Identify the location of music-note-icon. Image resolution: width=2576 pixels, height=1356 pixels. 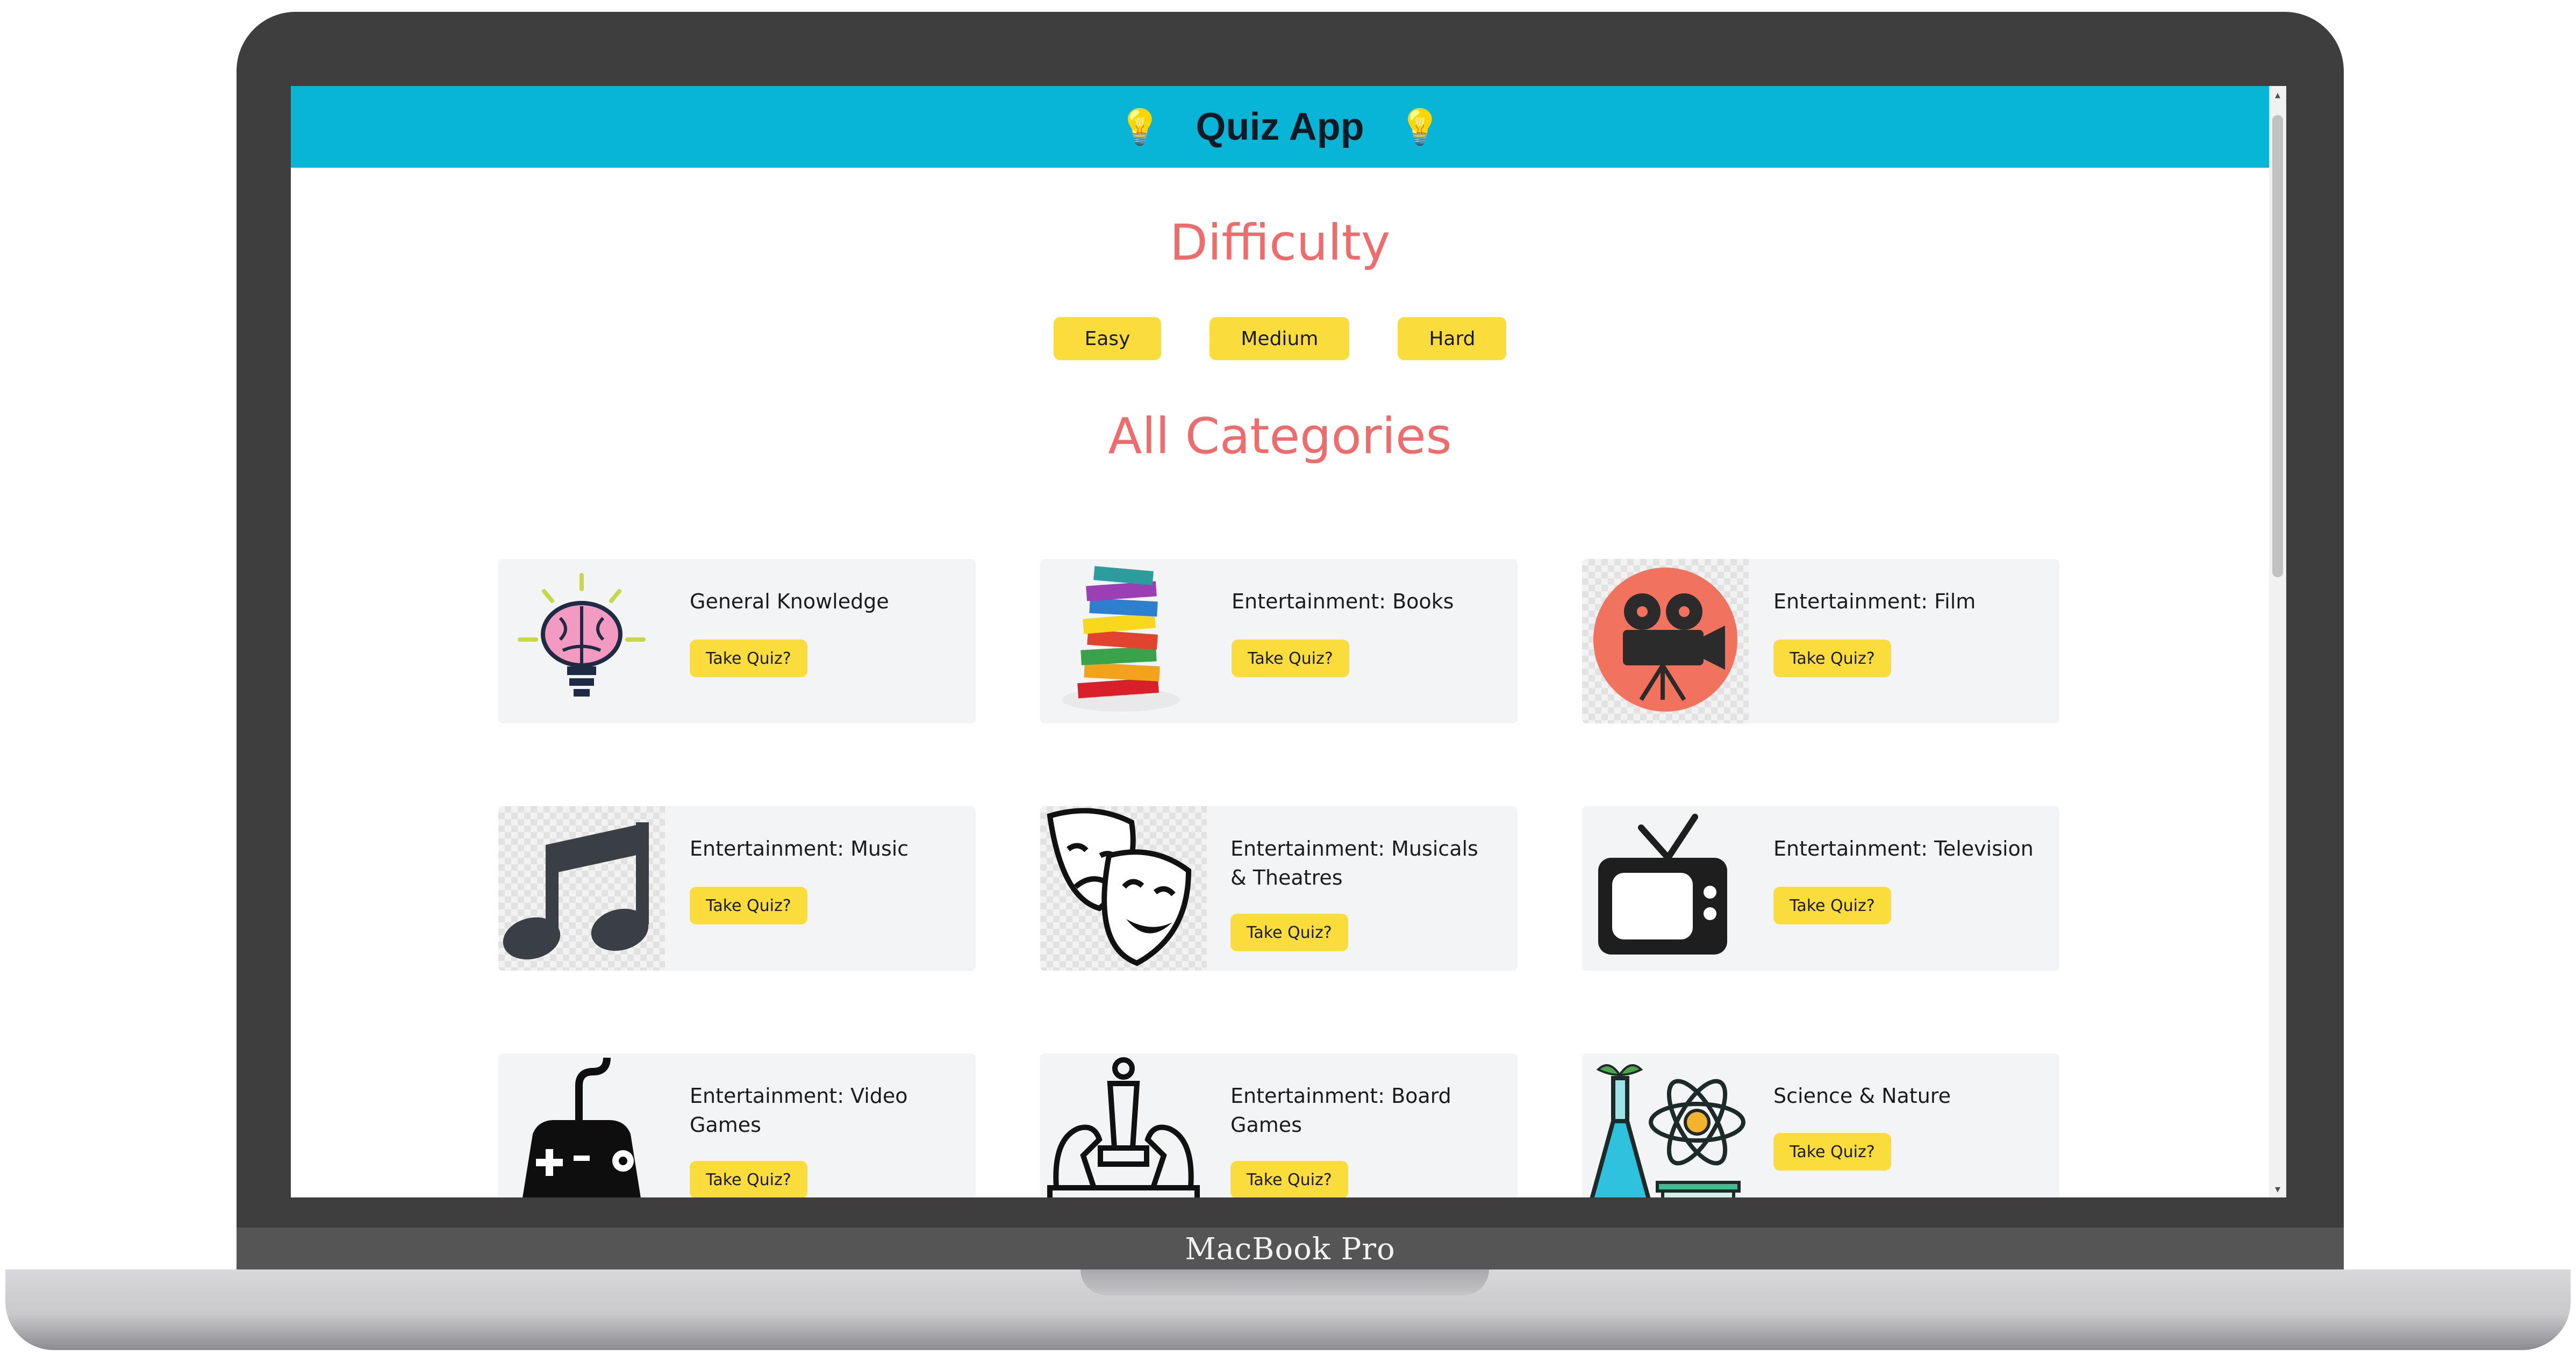
(576, 891).